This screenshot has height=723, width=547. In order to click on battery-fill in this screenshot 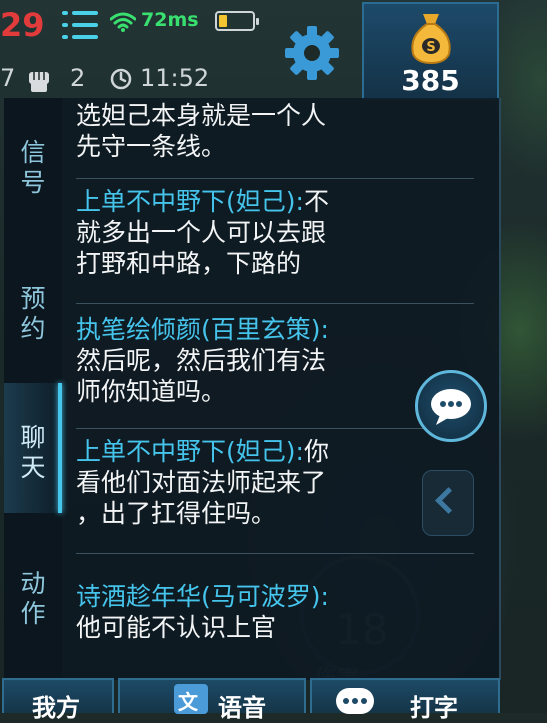, I will do `click(223, 21)`.